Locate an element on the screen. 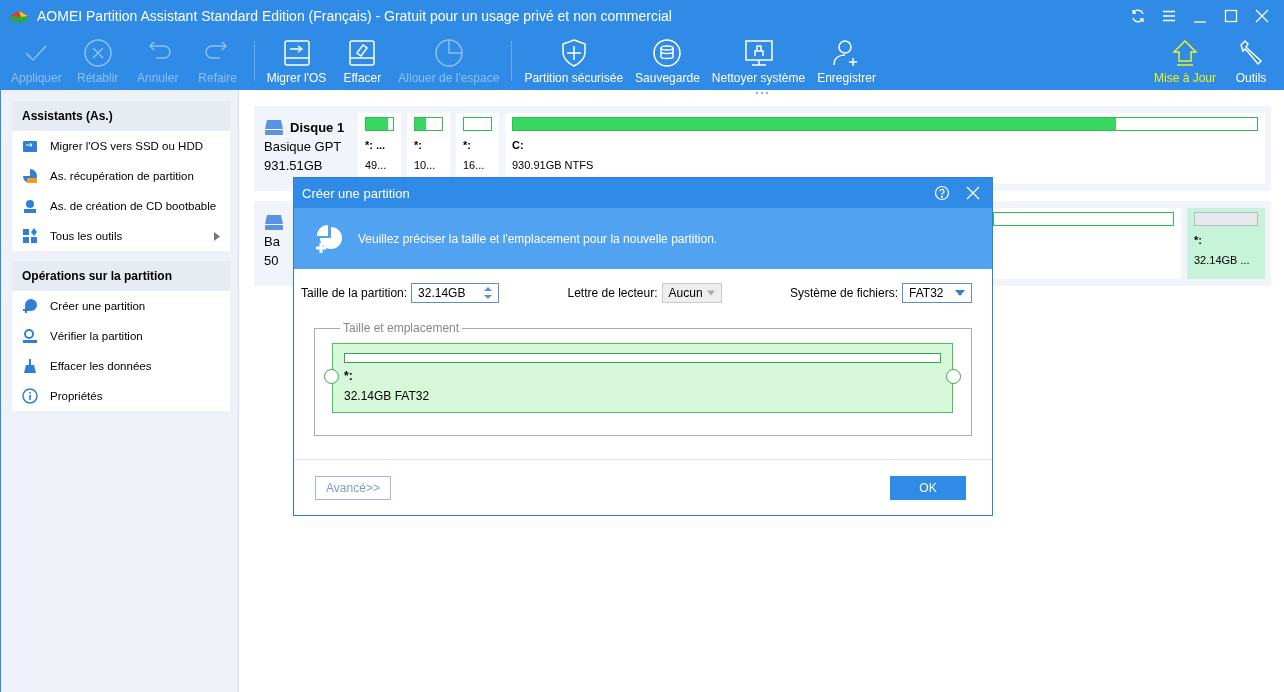  toolbar-button: Sauvegarde is located at coordinates (667, 61).